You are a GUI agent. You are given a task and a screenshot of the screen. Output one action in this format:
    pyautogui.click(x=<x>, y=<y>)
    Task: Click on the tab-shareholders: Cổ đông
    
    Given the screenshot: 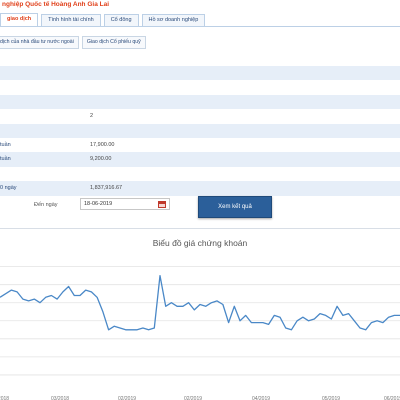 What is the action you would take?
    pyautogui.click(x=121, y=20)
    